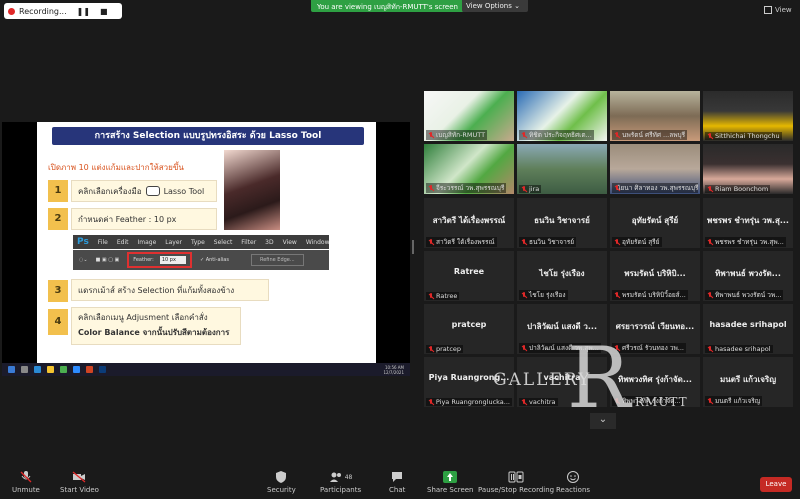 The image size is (800, 499). I want to click on reactions-button: Reactions, so click(573, 482).